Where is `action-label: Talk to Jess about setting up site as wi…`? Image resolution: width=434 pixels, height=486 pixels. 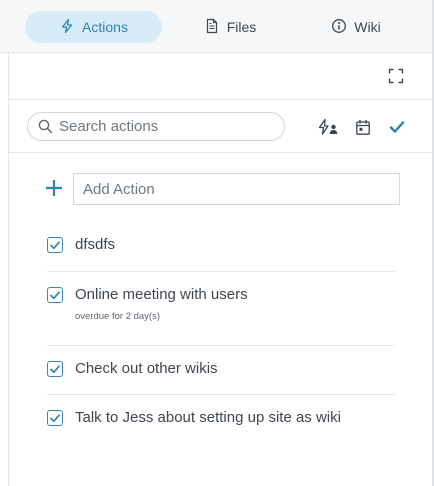 action-label: Talk to Jess about setting up site as wi… is located at coordinates (208, 418).